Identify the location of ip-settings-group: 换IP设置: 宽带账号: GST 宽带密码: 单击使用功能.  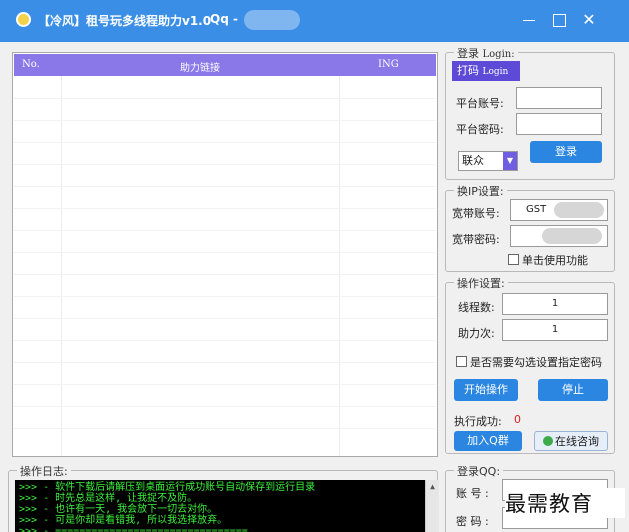
(530, 227).